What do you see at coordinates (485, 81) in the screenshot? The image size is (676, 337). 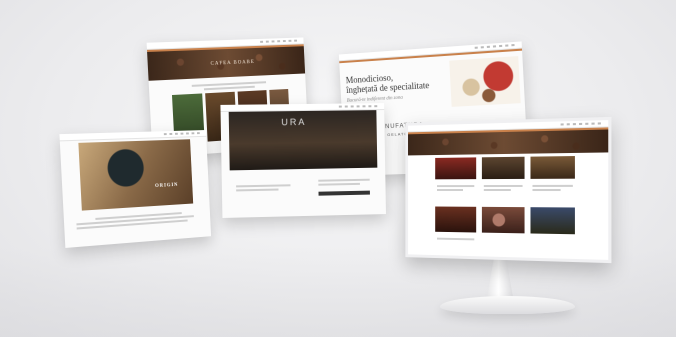 I see `gelato-photo` at bounding box center [485, 81].